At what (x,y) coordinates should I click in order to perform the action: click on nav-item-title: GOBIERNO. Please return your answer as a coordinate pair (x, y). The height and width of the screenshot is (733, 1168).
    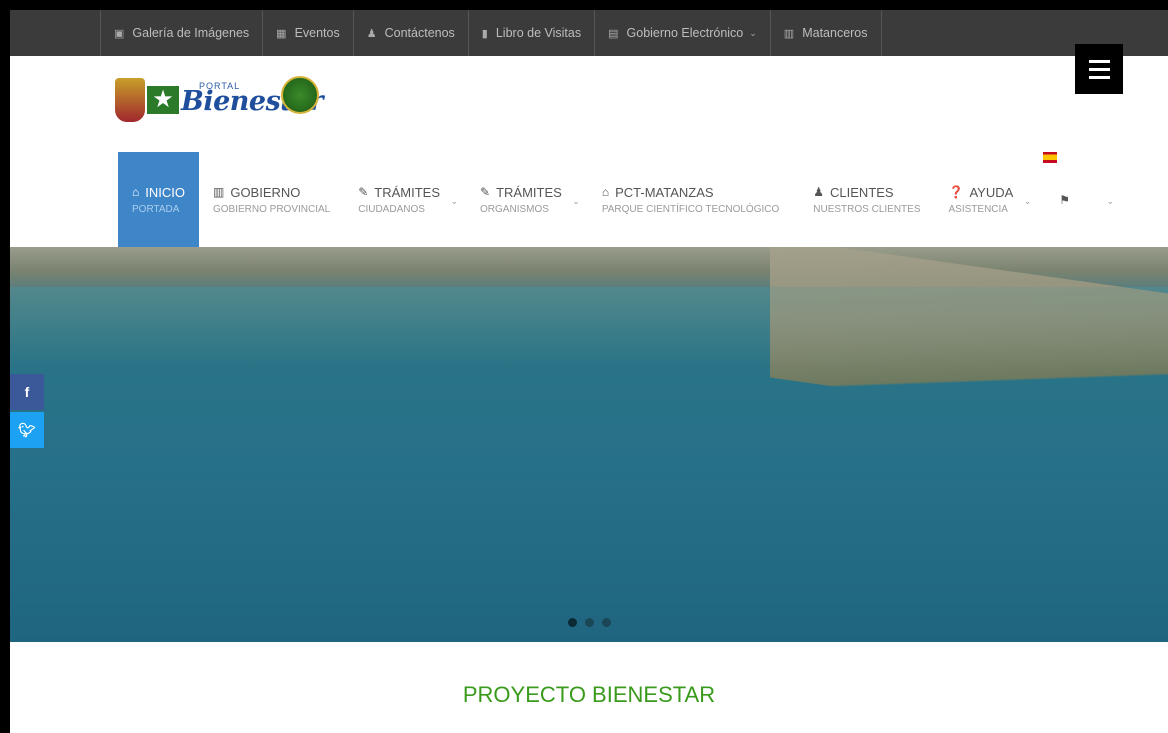
    Looking at the image, I should click on (265, 192).